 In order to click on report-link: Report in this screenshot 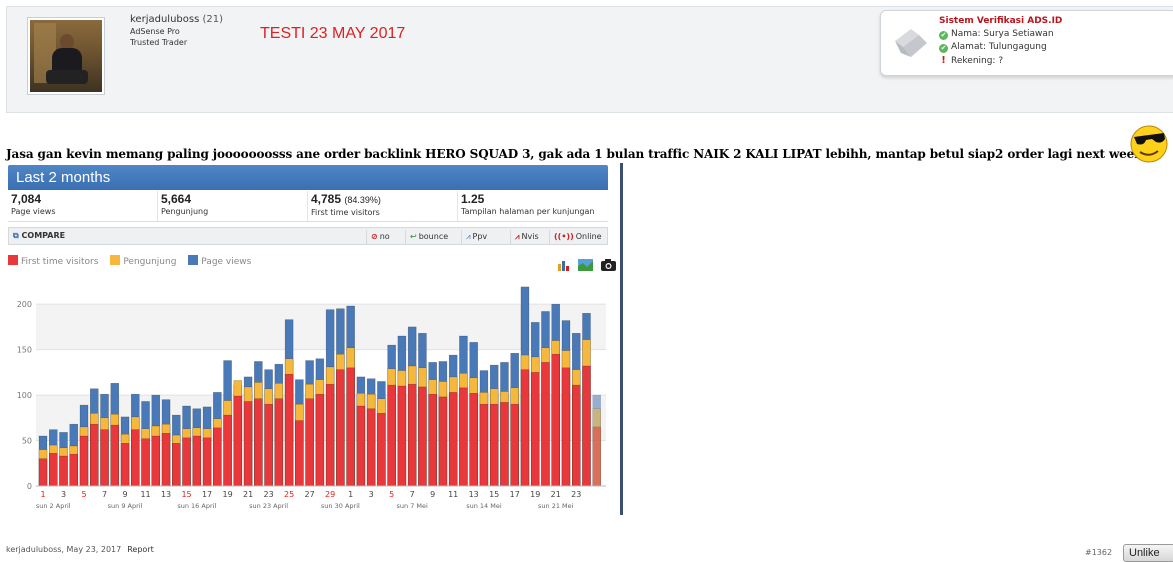, I will do `click(140, 549)`.